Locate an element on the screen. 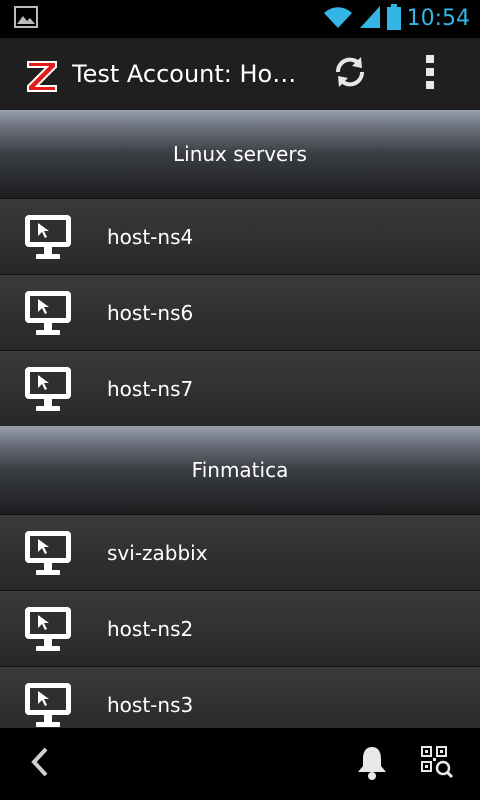  group-title: Finmatica is located at coordinates (240, 470).